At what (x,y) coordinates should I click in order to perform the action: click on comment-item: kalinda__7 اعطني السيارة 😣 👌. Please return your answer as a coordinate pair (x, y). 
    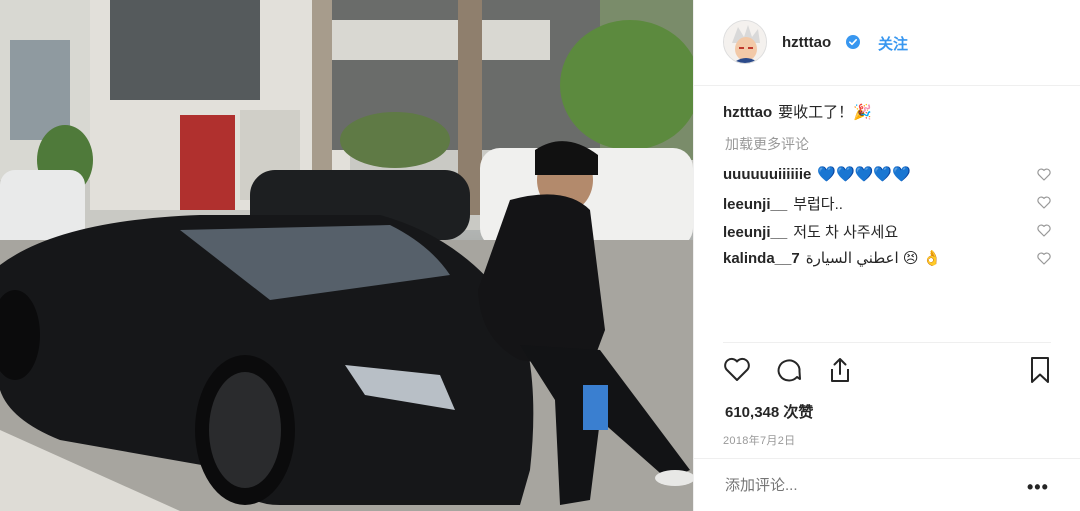
    Looking at the image, I should click on (832, 258).